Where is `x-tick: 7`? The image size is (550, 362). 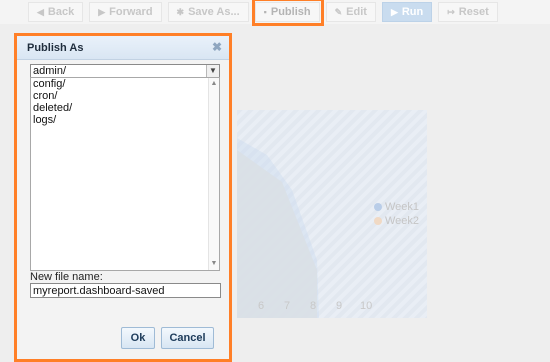 x-tick: 7 is located at coordinates (287, 306).